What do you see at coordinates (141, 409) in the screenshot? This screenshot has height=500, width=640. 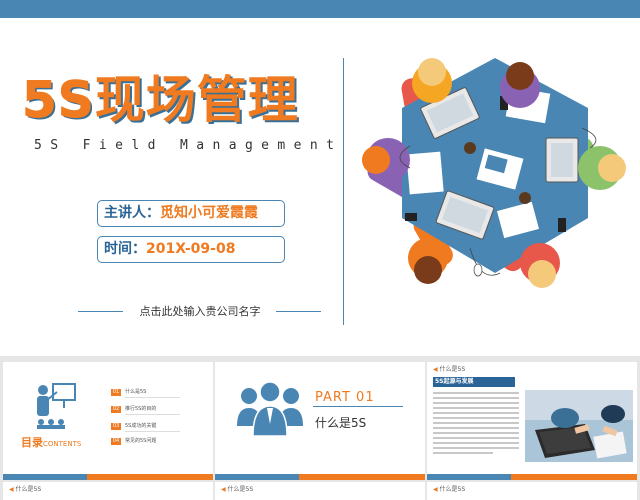 I see `toc-item-label: 推行5S的目的` at bounding box center [141, 409].